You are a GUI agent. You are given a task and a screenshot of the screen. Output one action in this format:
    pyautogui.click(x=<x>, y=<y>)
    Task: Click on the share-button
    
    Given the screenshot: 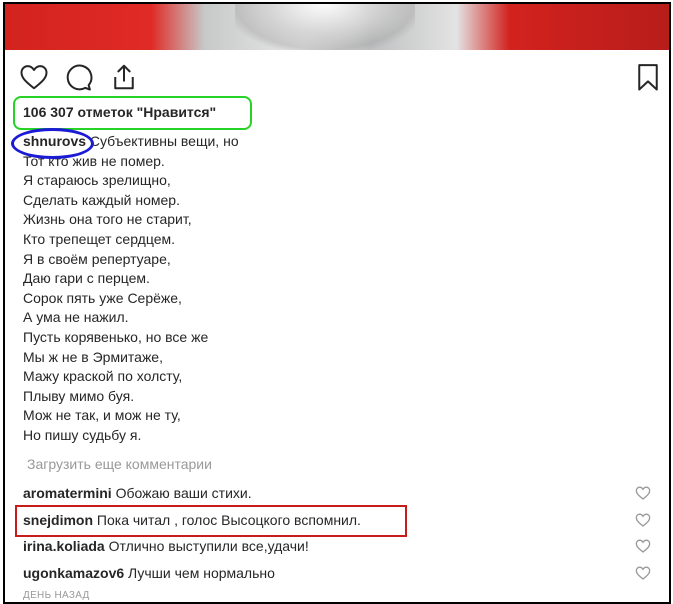 What is the action you would take?
    pyautogui.click(x=124, y=77)
    